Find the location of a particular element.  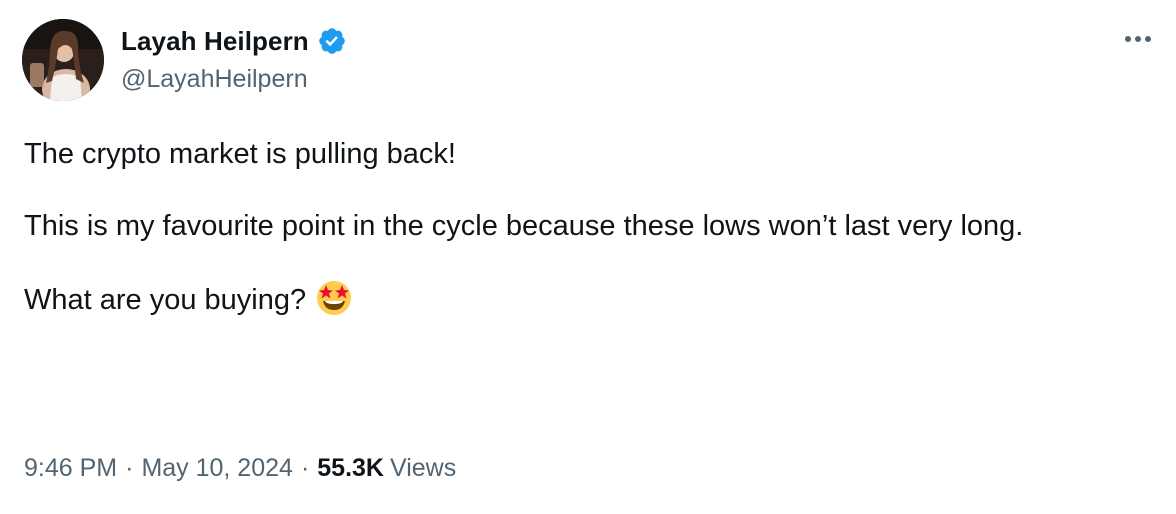

avatar is located at coordinates (63, 60).